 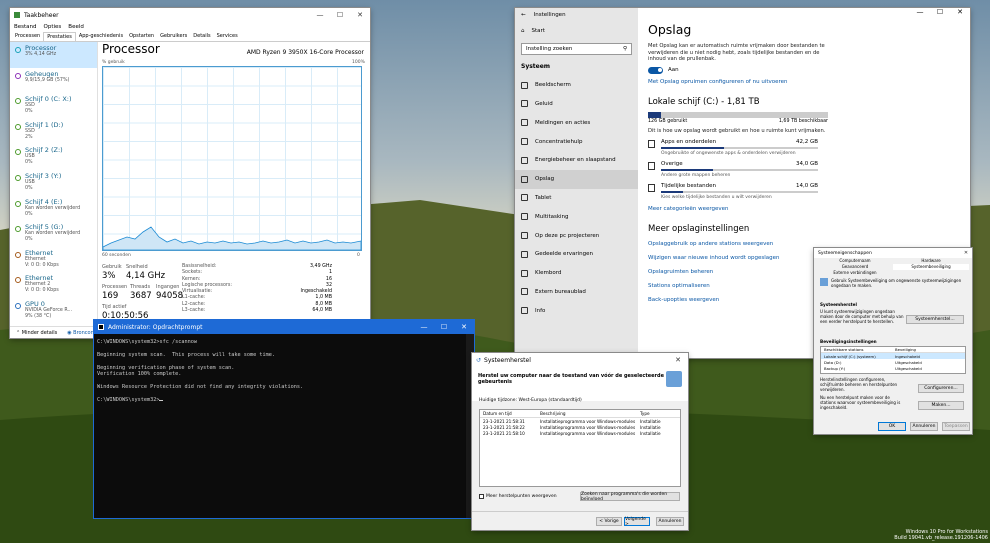 What do you see at coordinates (858, 349) in the screenshot?
I see `col-drives: Beschikbare stations` at bounding box center [858, 349].